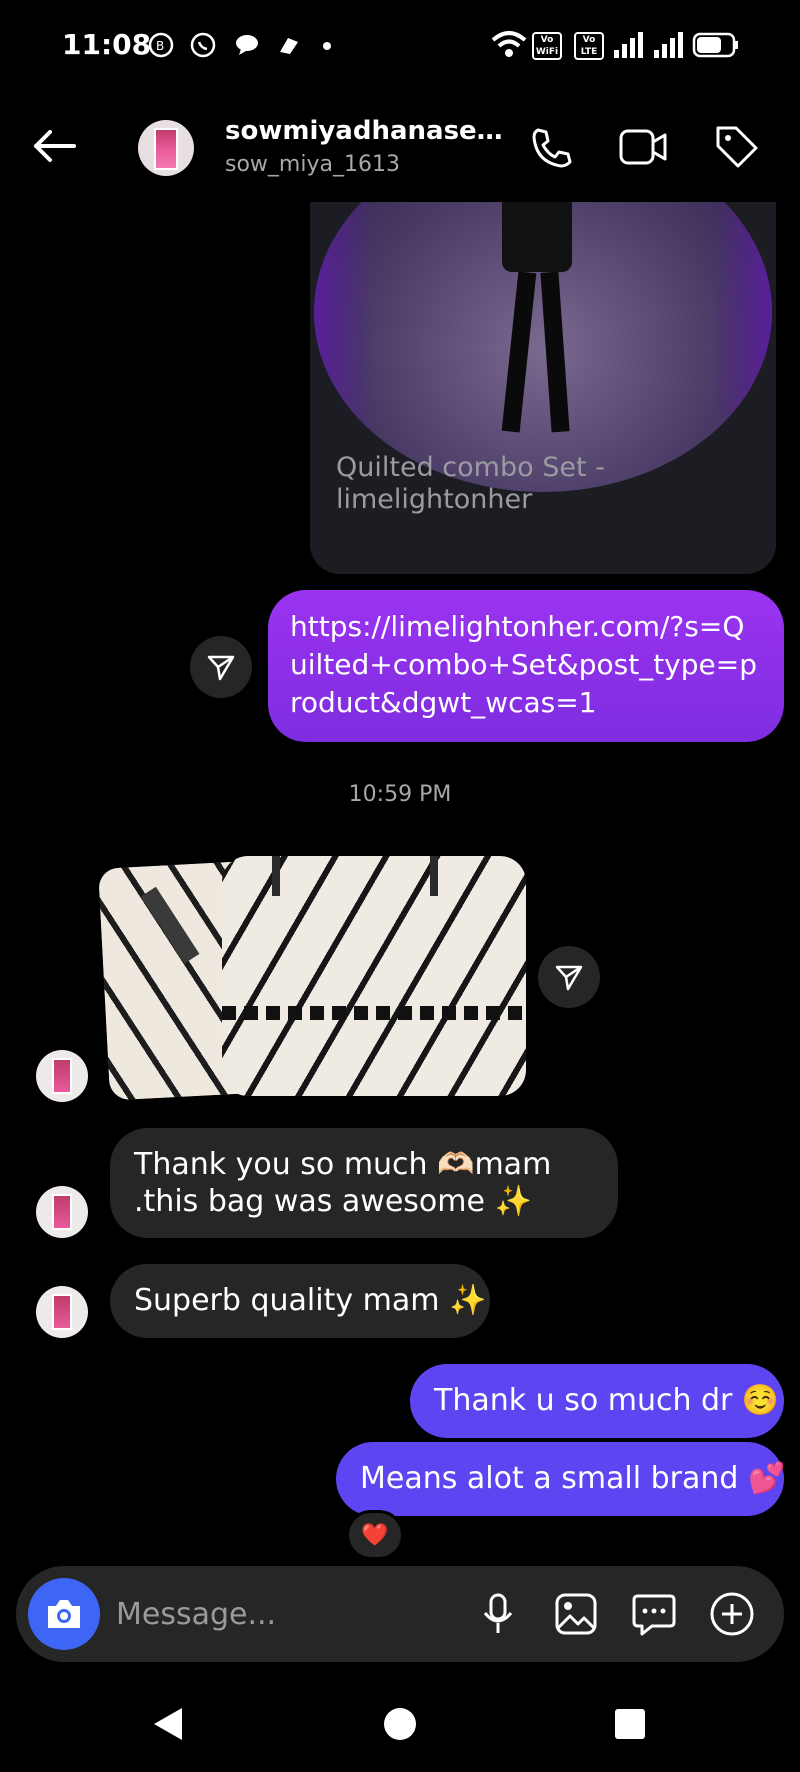  I want to click on avatar, so click(166, 148).